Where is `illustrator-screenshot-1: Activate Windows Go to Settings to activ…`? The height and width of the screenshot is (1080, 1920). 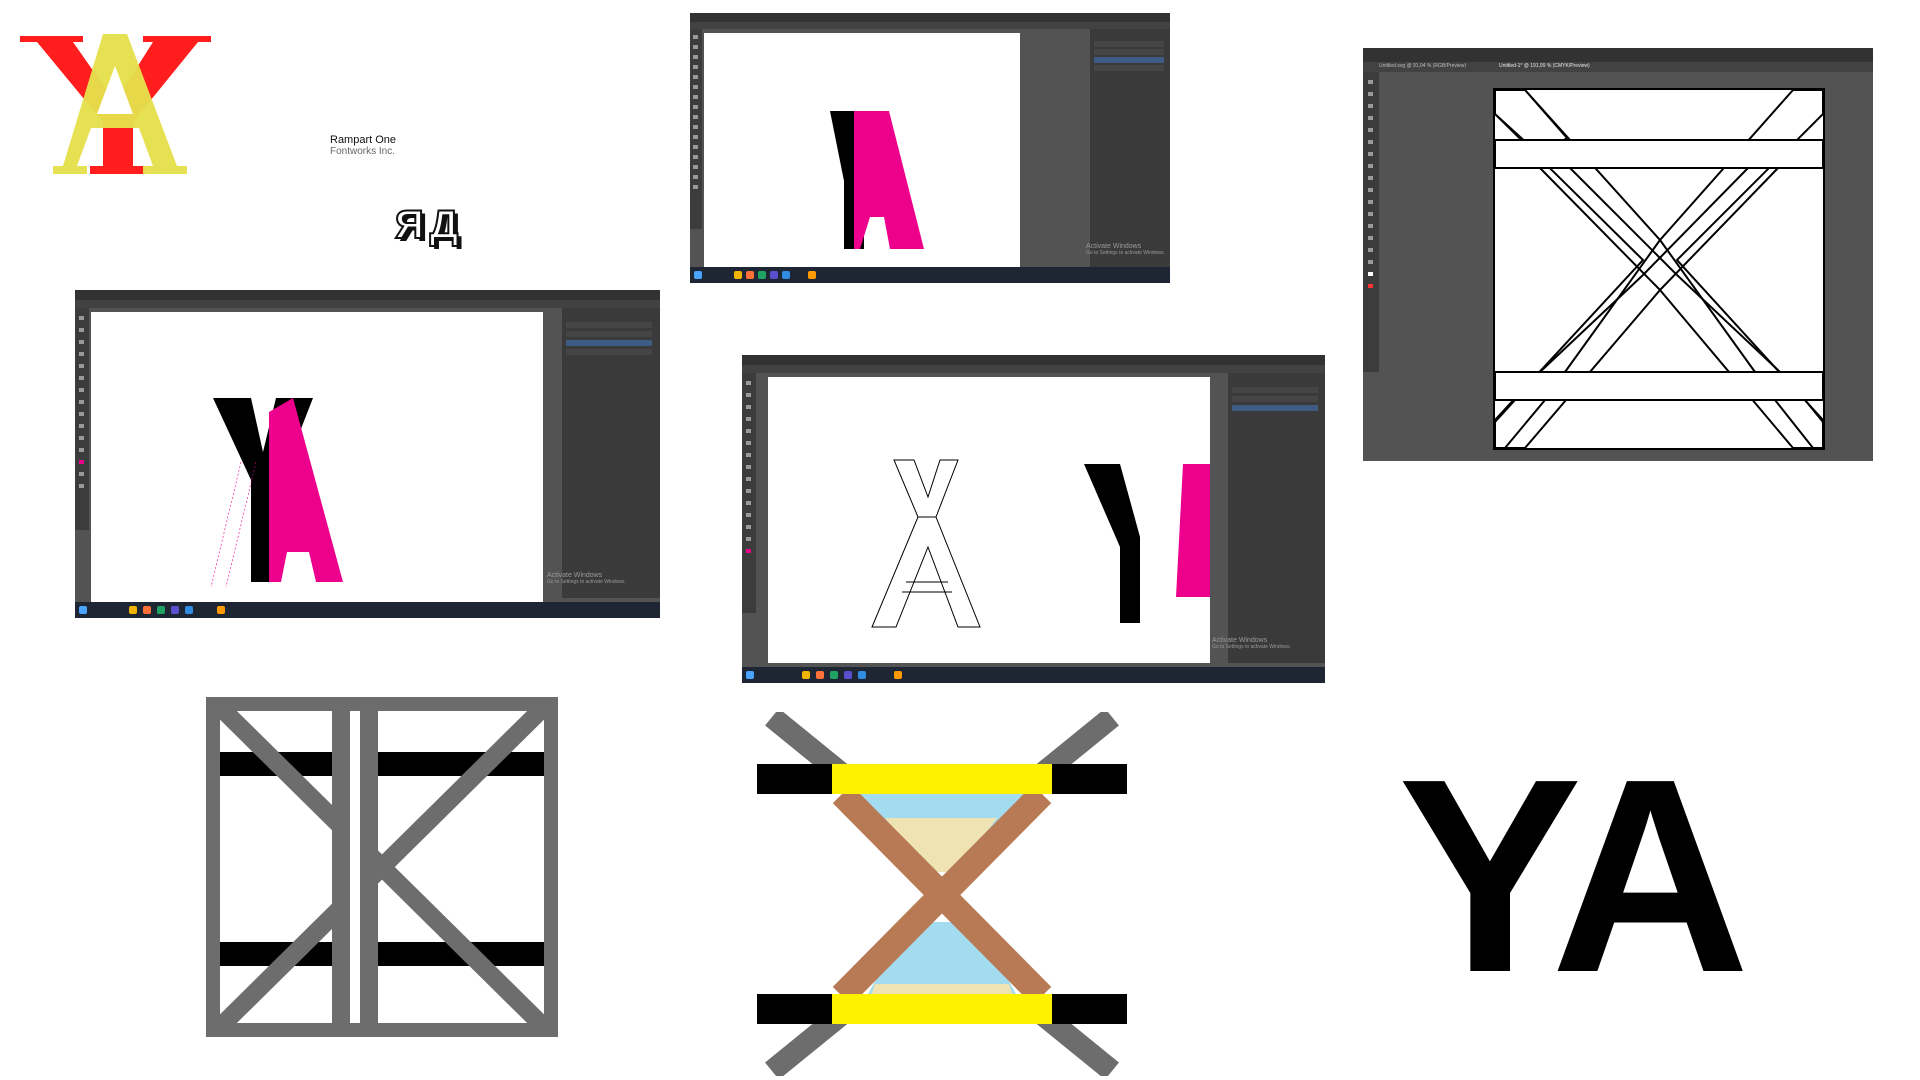 illustrator-screenshot-1: Activate Windows Go to Settings to activ… is located at coordinates (930, 148).